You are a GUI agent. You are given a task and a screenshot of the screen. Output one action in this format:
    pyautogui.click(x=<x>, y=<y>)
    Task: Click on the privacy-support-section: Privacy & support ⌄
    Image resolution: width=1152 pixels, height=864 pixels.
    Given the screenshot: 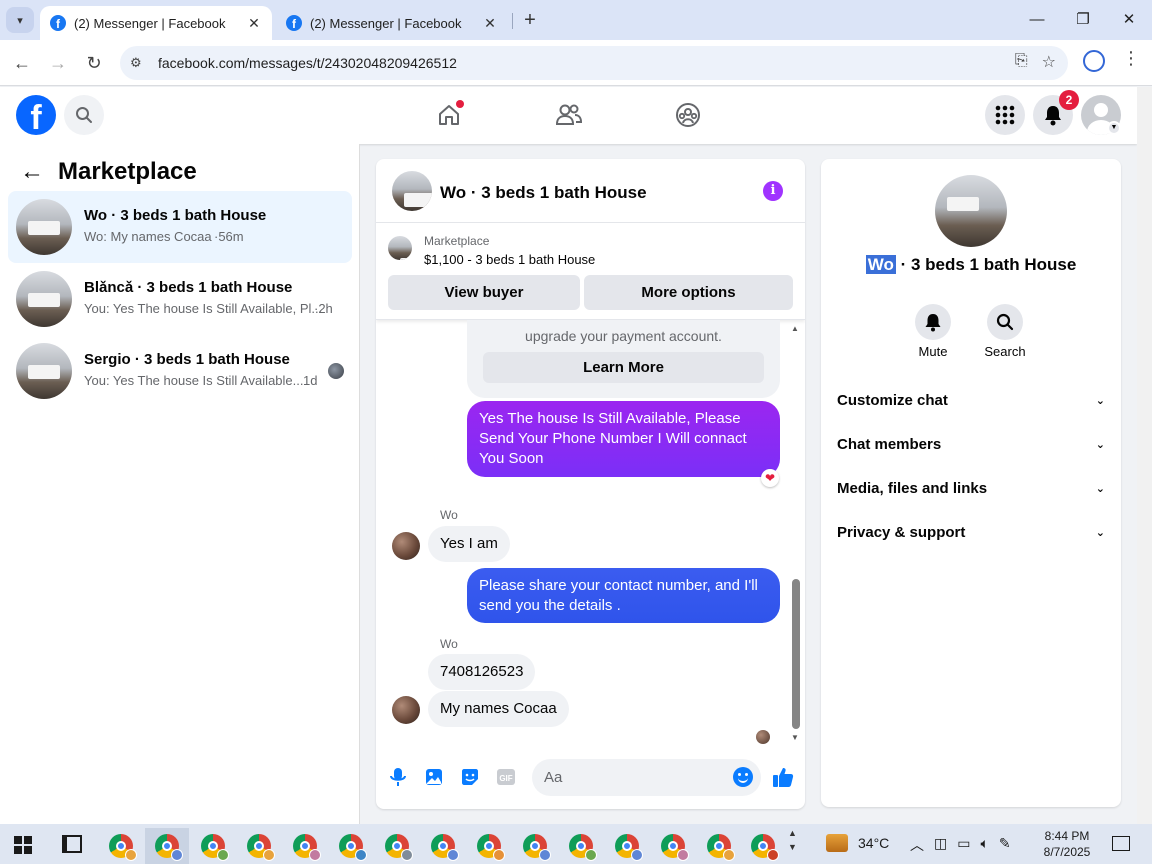 What is the action you would take?
    pyautogui.click(x=971, y=532)
    